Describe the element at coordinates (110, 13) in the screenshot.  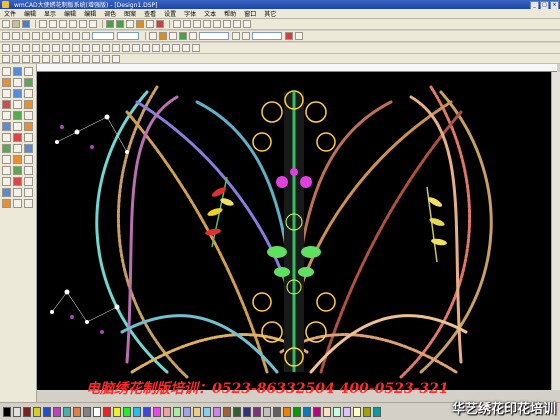
I see `menu-item: 调色` at that location.